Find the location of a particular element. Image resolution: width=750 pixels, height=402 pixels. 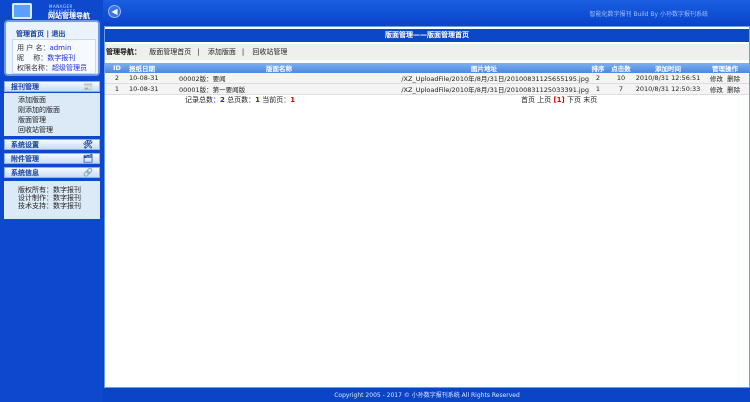

row-id: 1 is located at coordinates (117, 89).